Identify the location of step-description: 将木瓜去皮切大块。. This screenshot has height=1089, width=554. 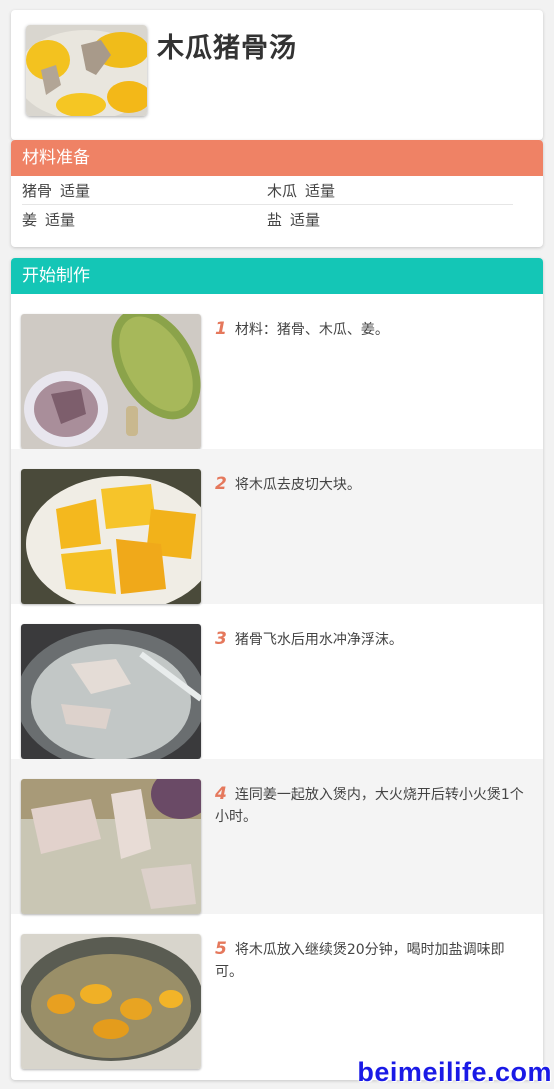
(297, 485).